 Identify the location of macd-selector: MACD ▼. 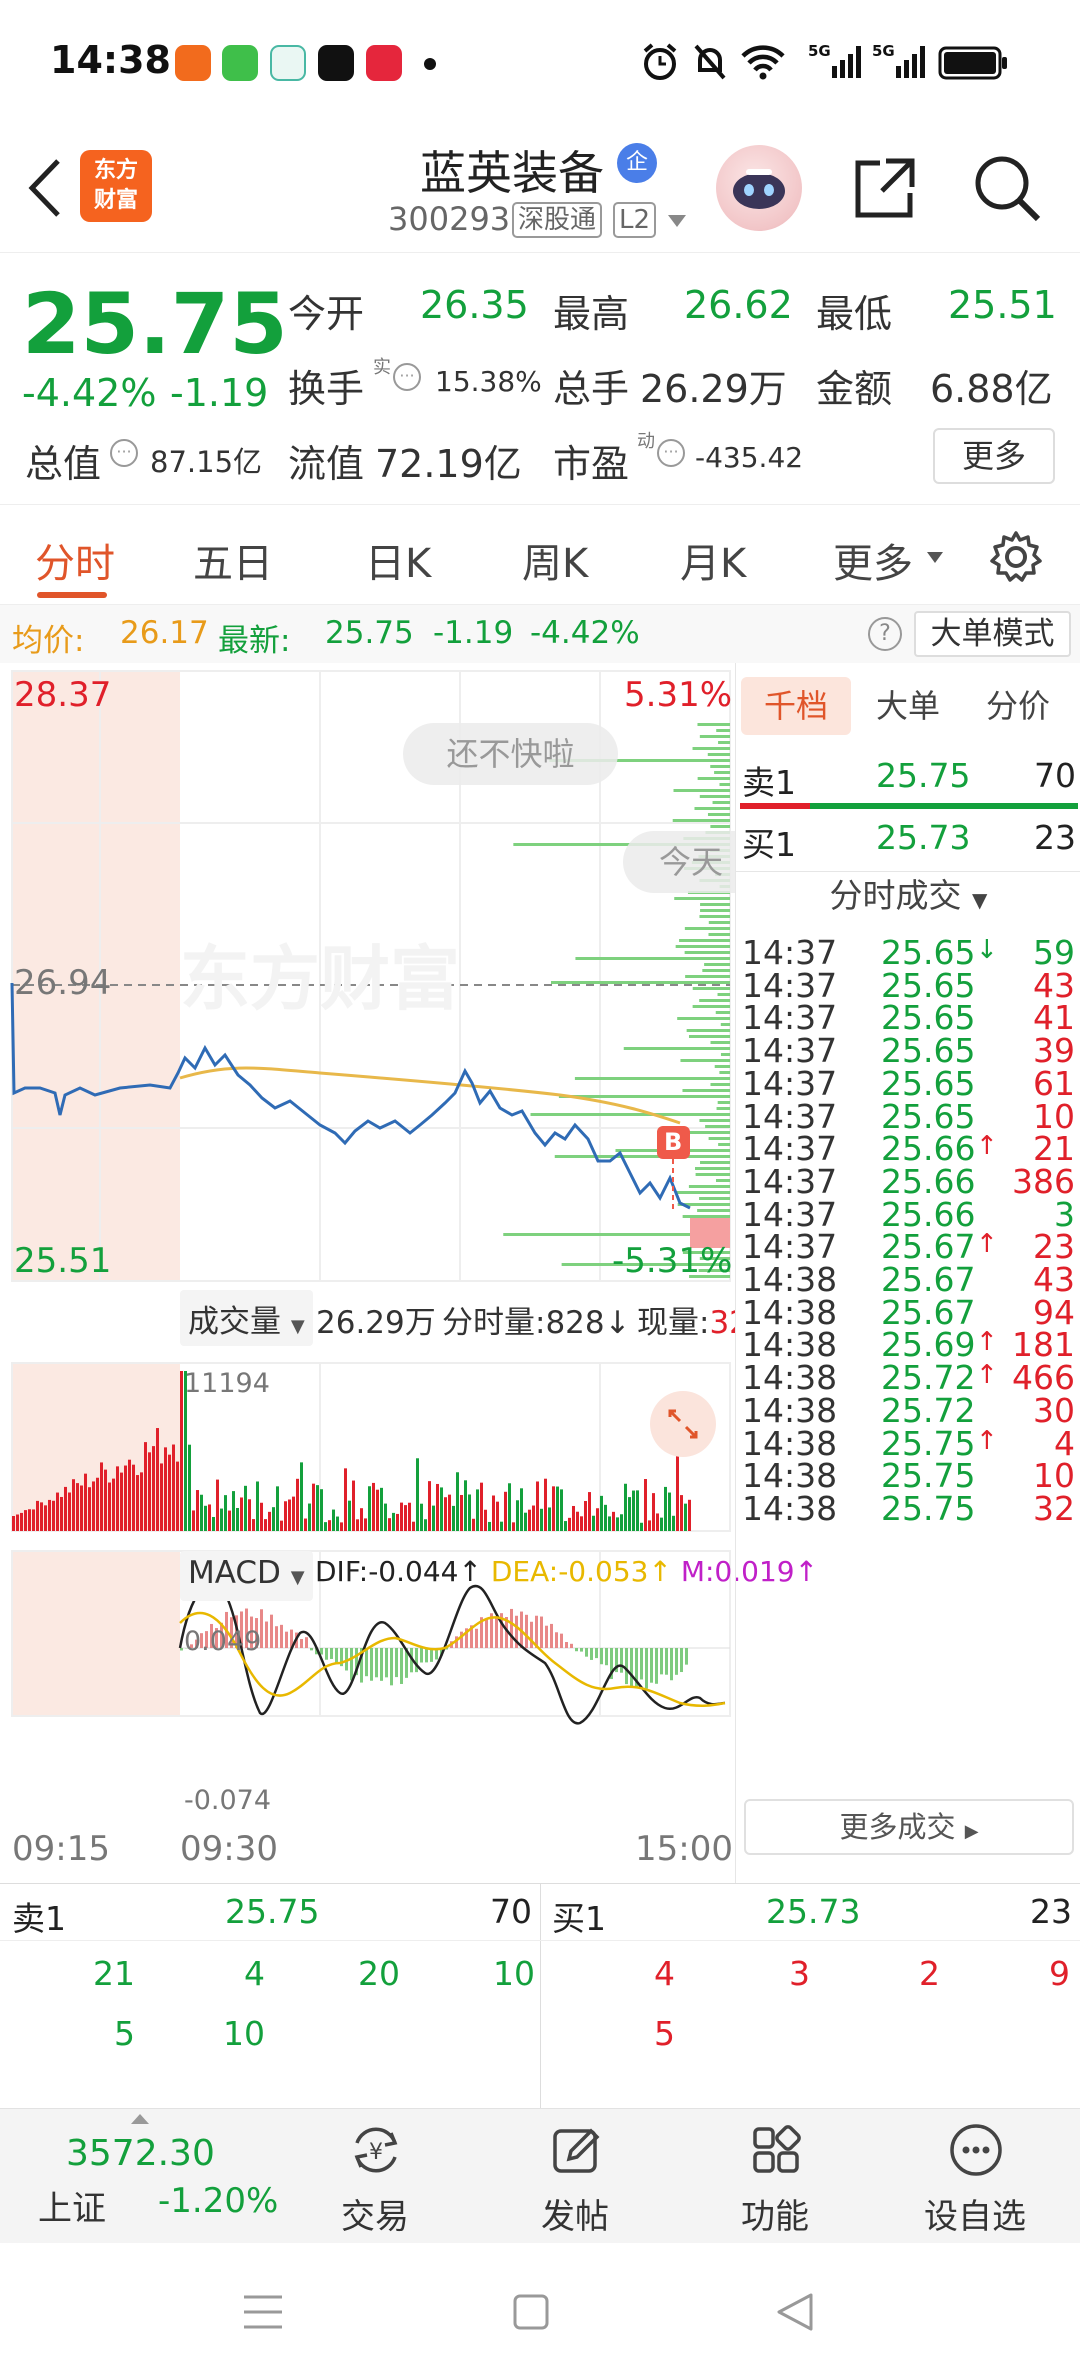
(246, 1576).